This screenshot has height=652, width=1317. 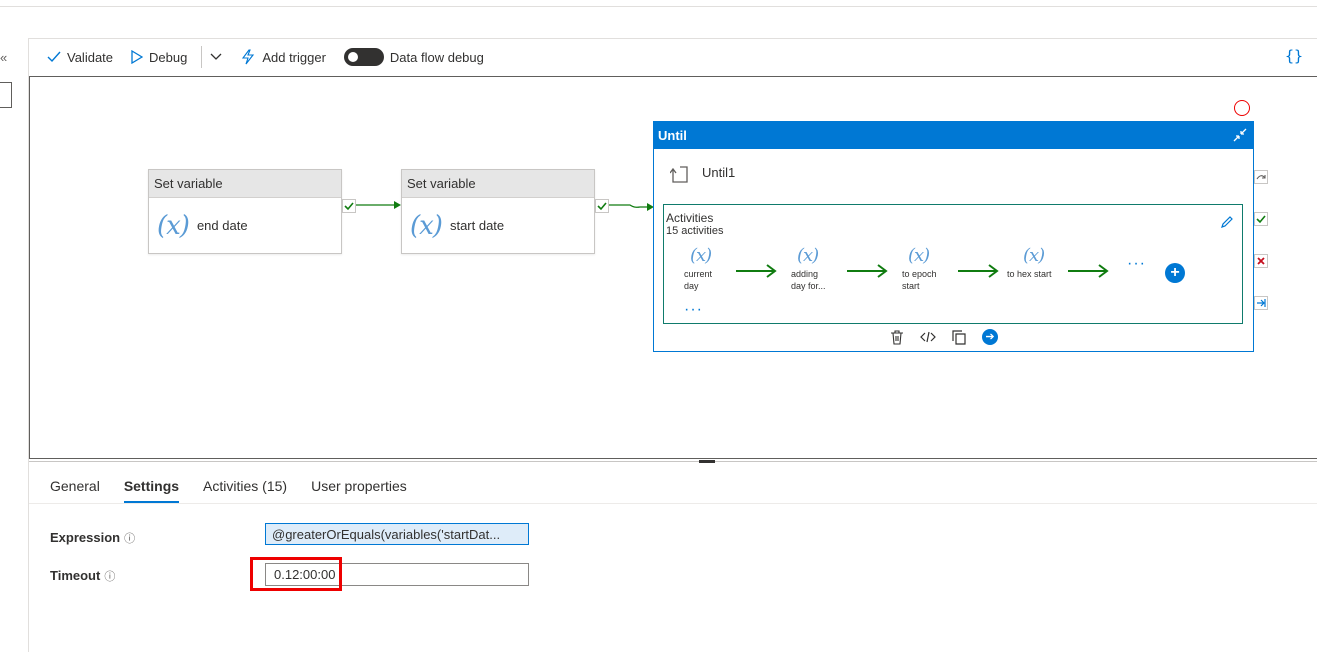 I want to click on timeout-label: Timeout, so click(x=75, y=575).